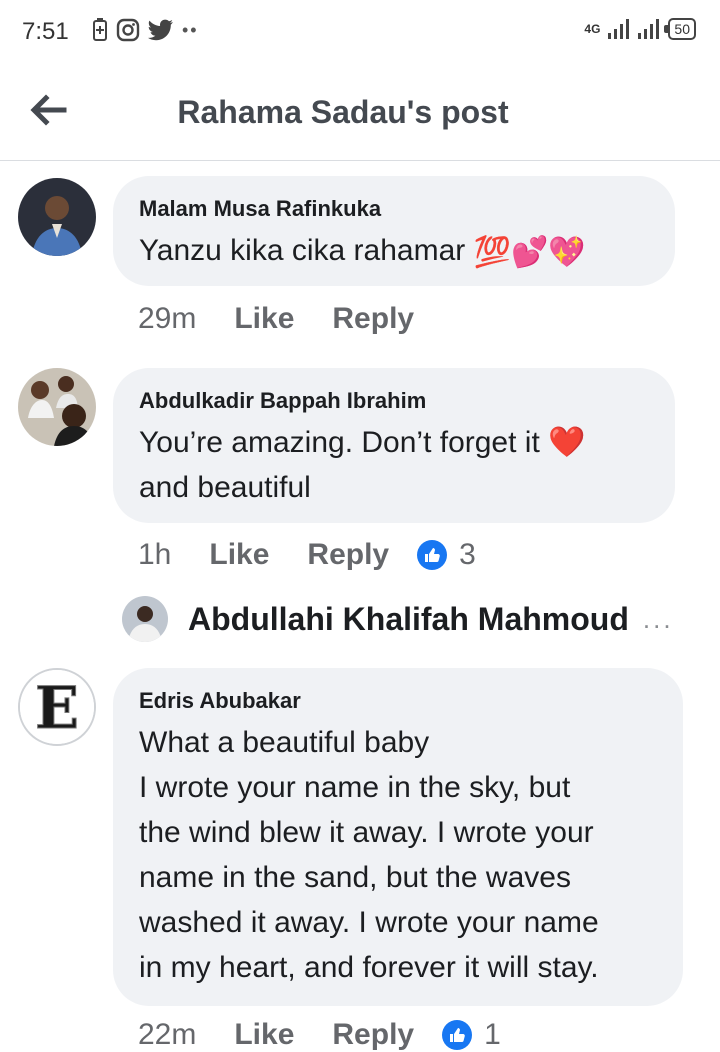 The width and height of the screenshot is (720, 1052). What do you see at coordinates (394, 209) in the screenshot?
I see `comment-author: Malam Musa Rafinkuka` at bounding box center [394, 209].